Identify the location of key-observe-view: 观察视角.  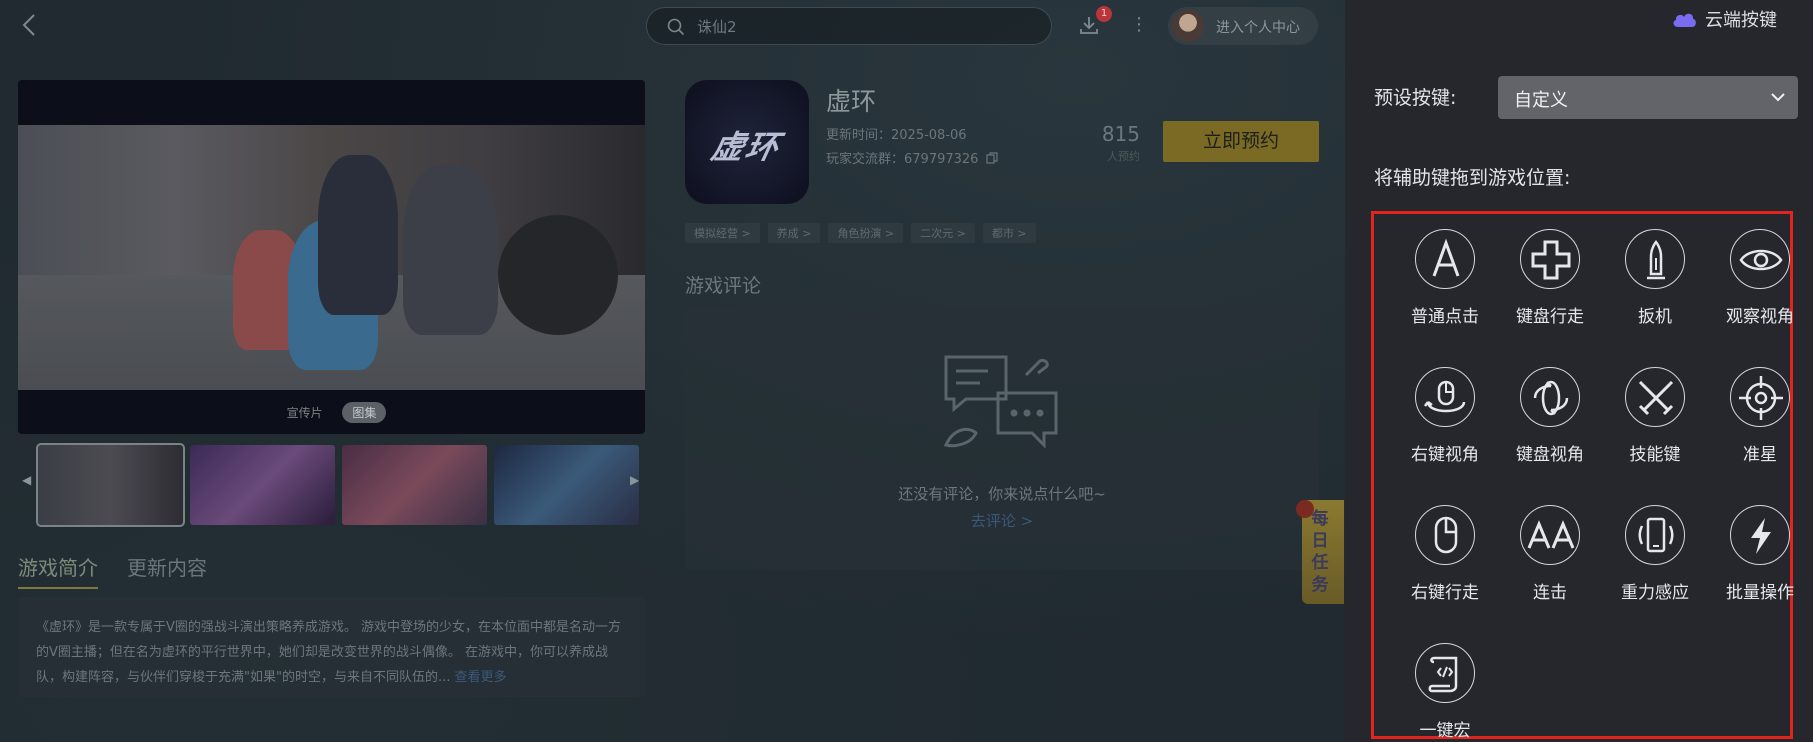
(1760, 270).